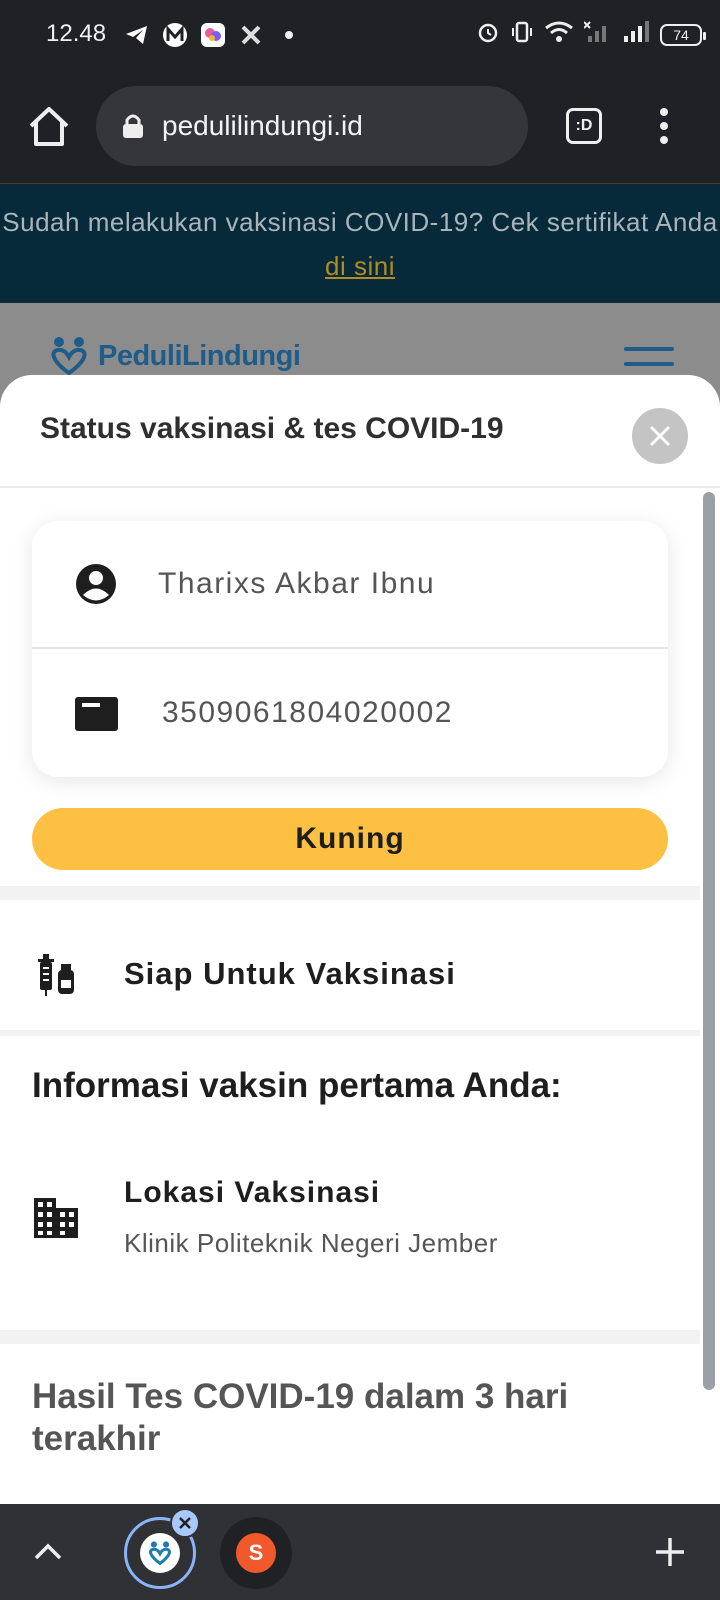  What do you see at coordinates (360, 36) in the screenshot?
I see `status-bar: 12.48 74` at bounding box center [360, 36].